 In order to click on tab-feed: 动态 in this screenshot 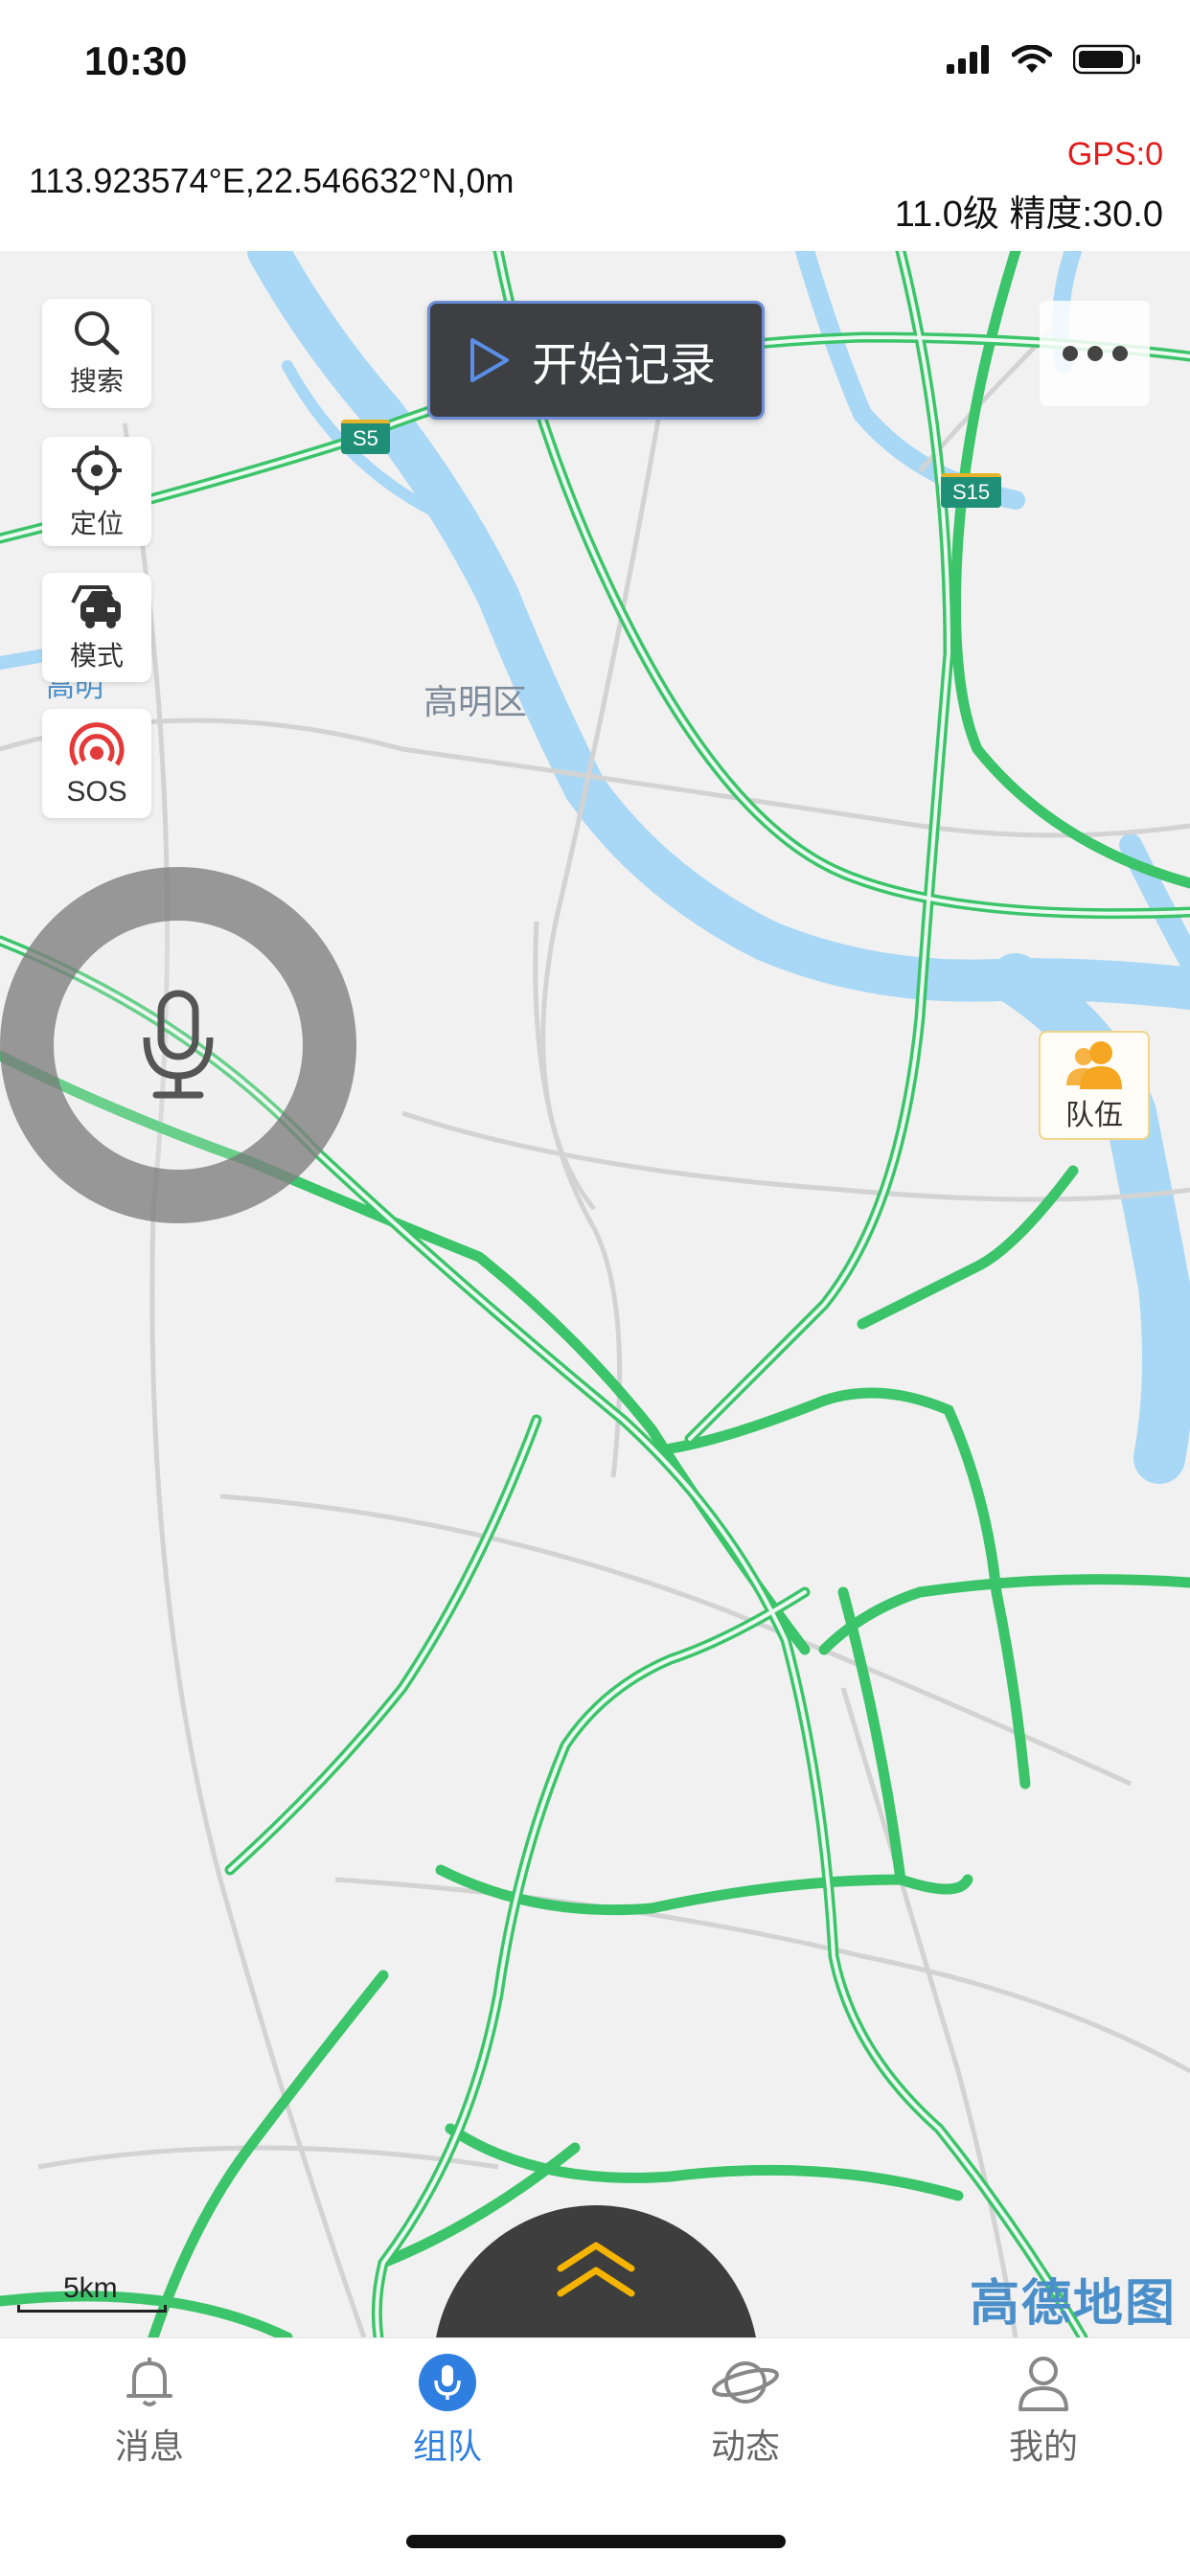, I will do `click(746, 2410)`.